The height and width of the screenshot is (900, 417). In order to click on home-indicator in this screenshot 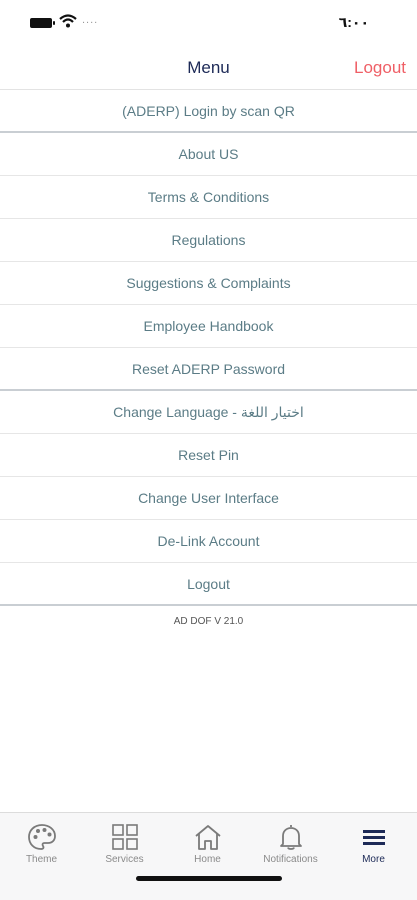, I will do `click(209, 878)`.